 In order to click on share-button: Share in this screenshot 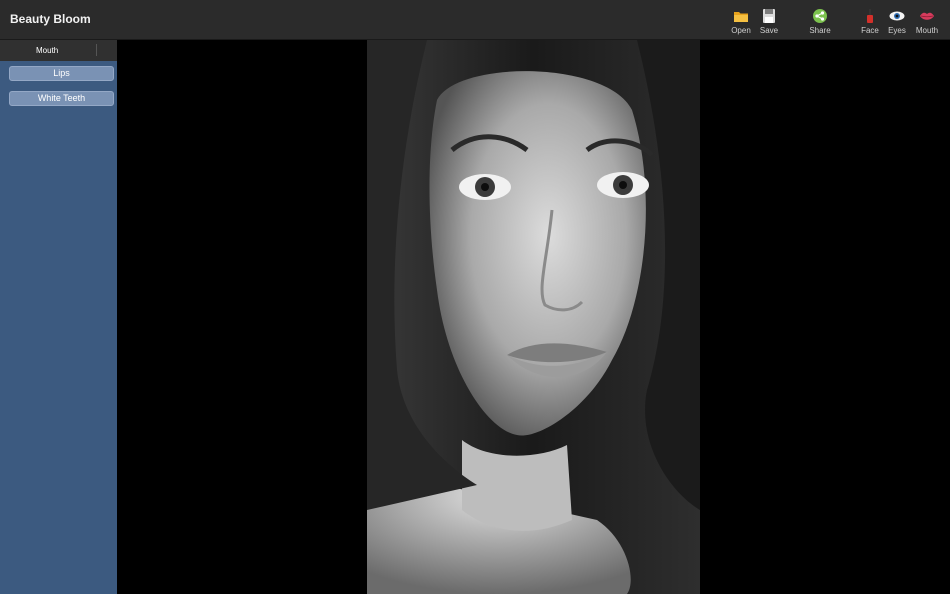, I will do `click(820, 22)`.